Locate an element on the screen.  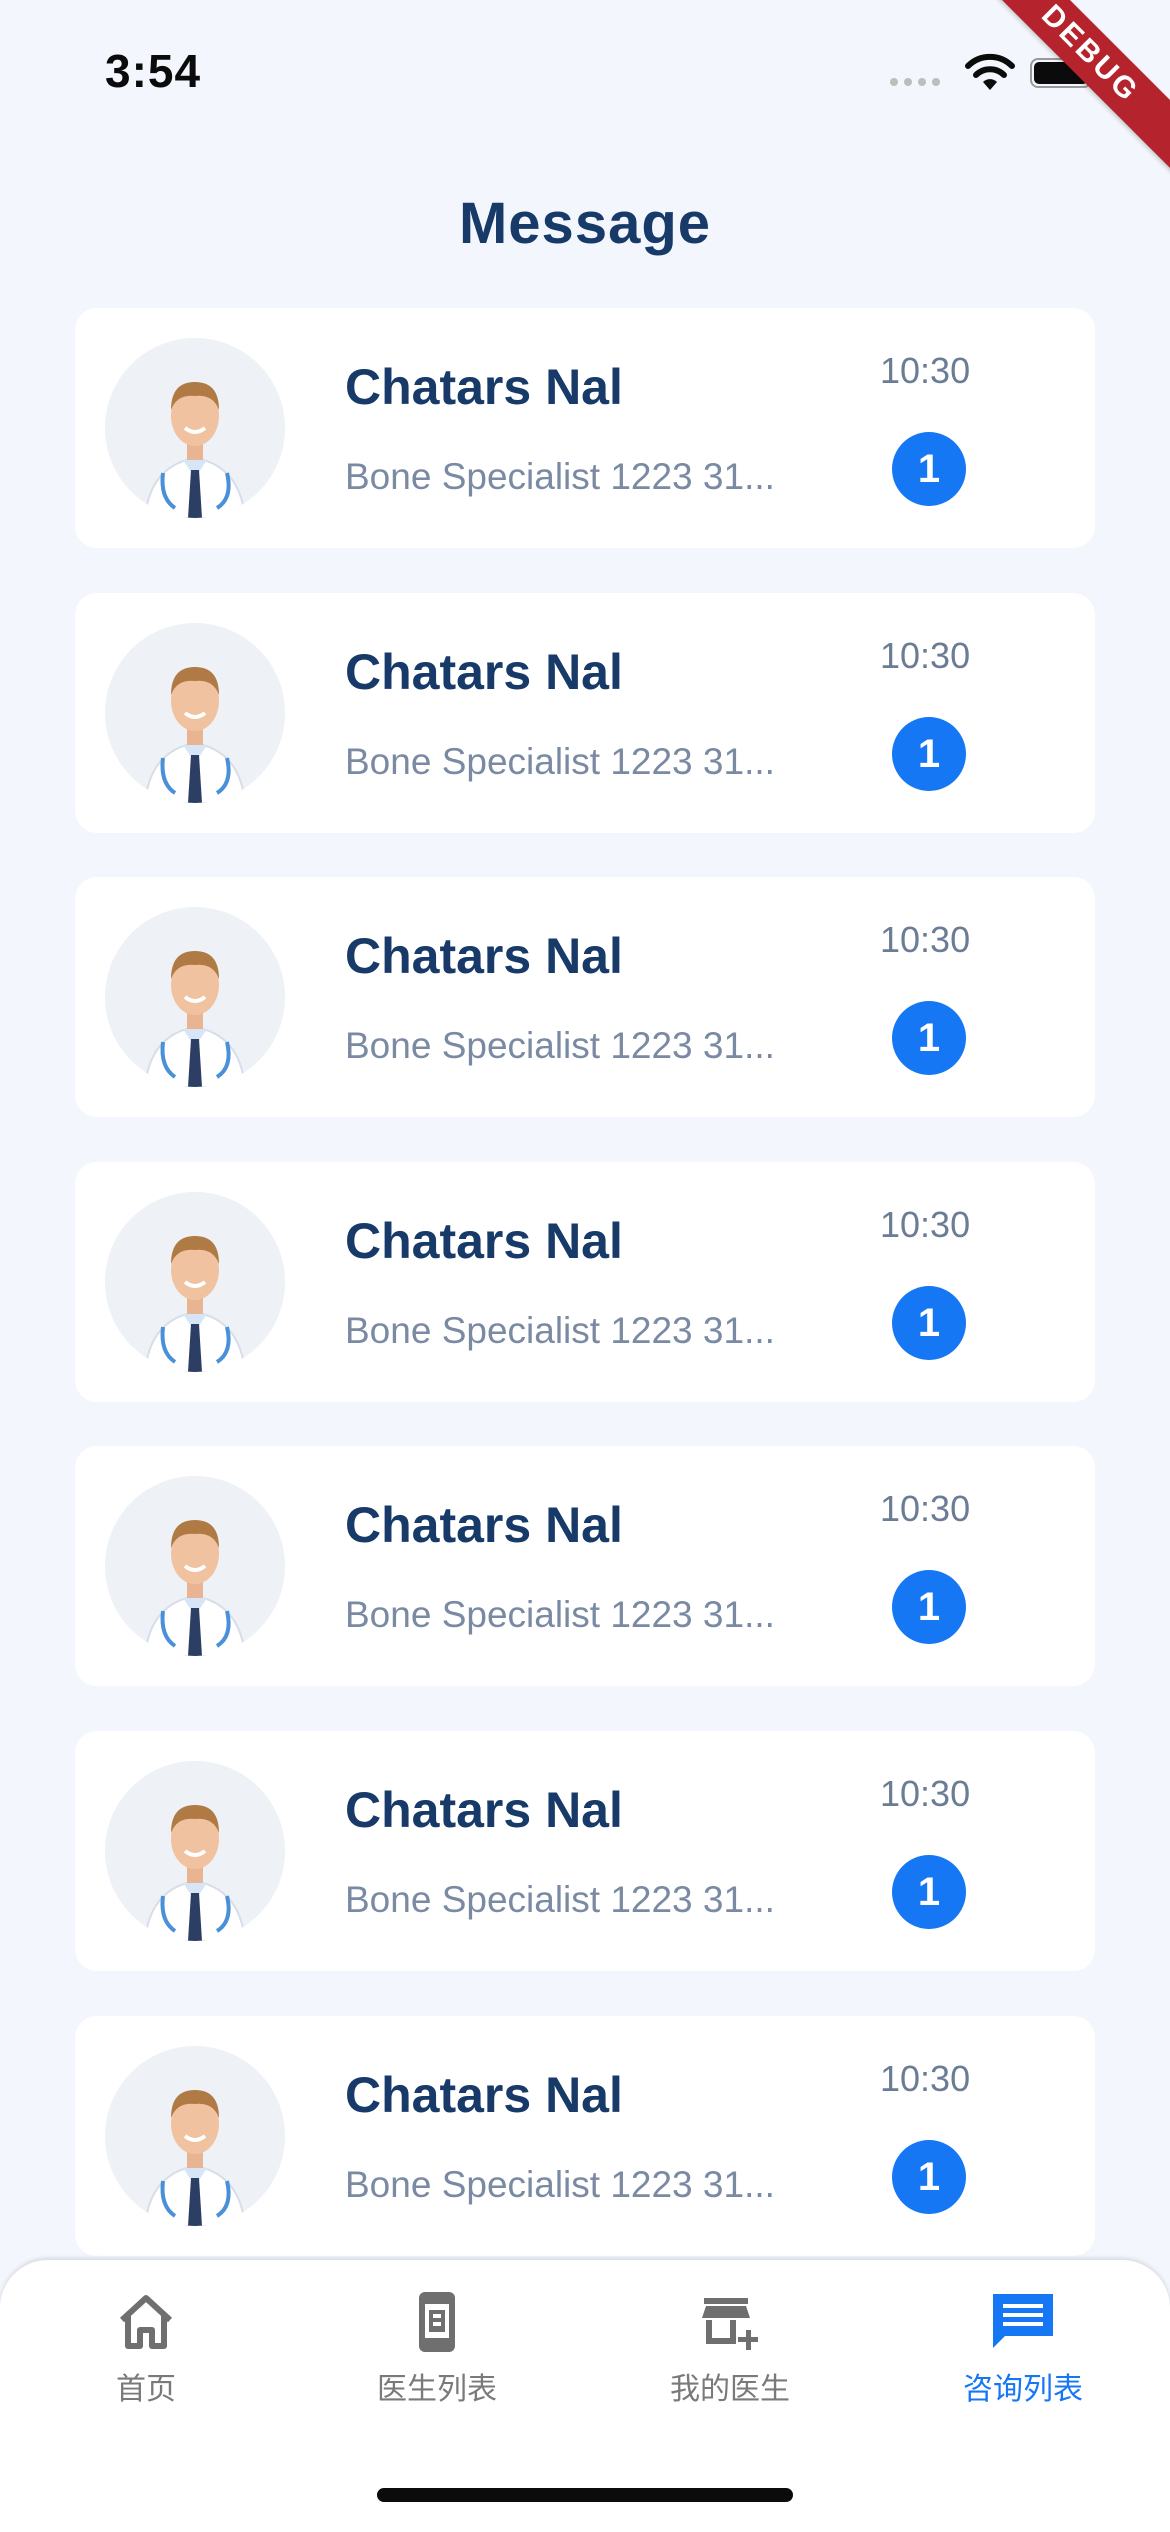
message-icon is located at coordinates (1023, 2321).